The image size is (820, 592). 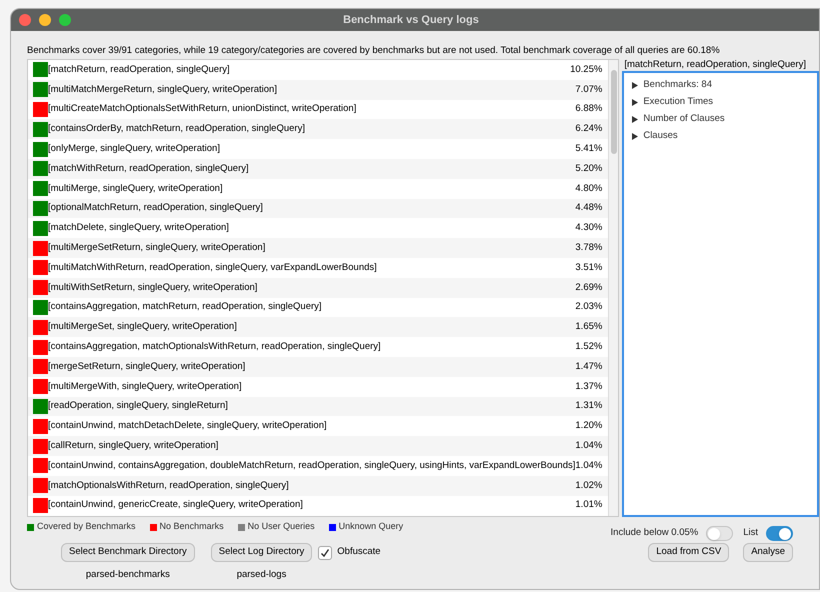 I want to click on category-name: [readOperation, singleQuery, singleReturn], so click(x=138, y=406).